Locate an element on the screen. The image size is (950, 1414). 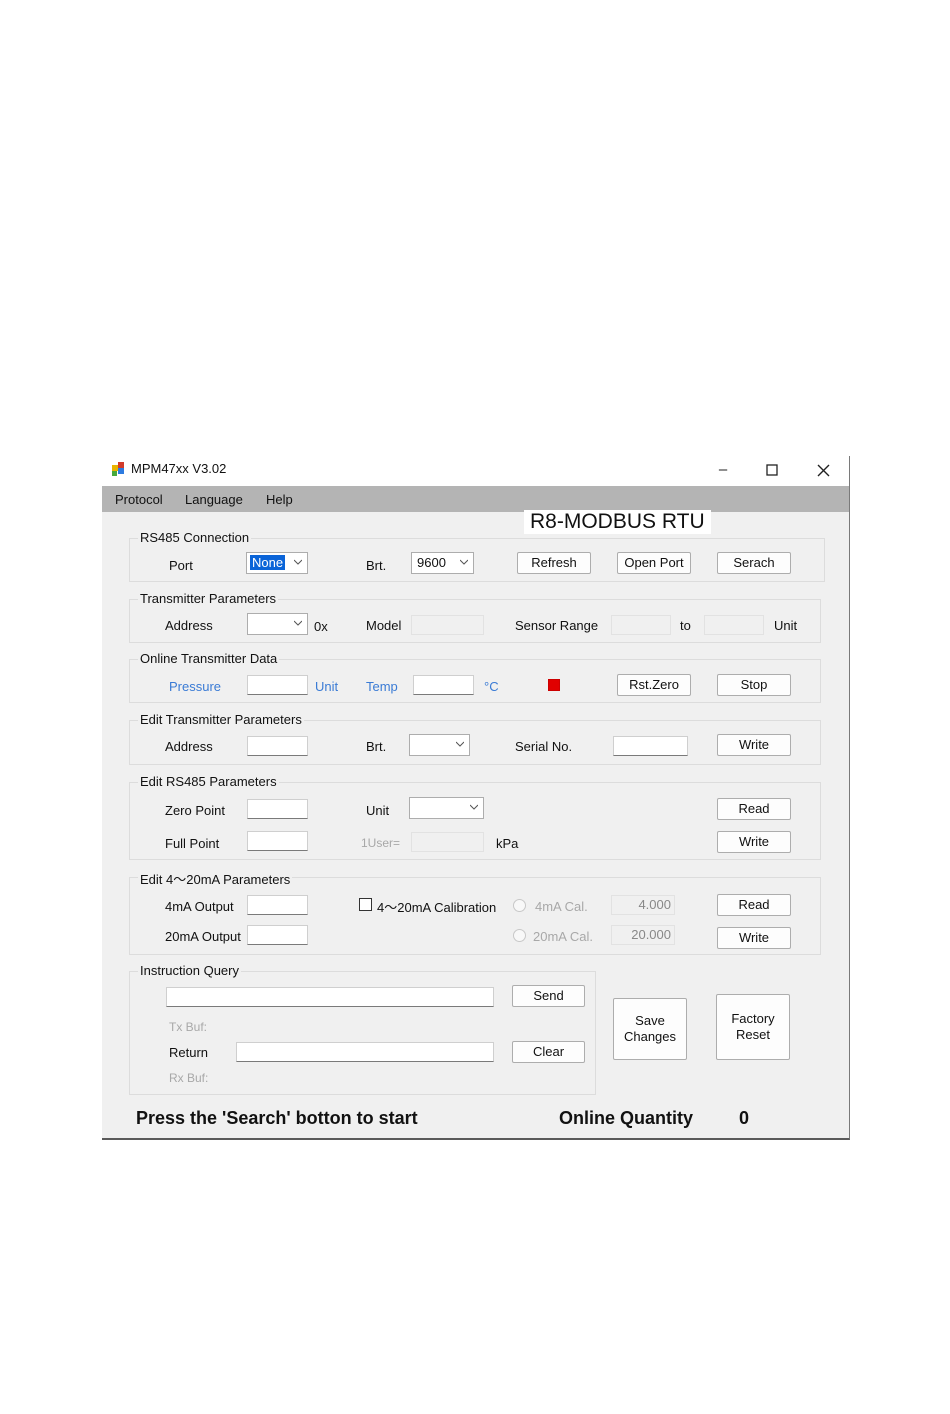
port-select: None is located at coordinates (277, 563).